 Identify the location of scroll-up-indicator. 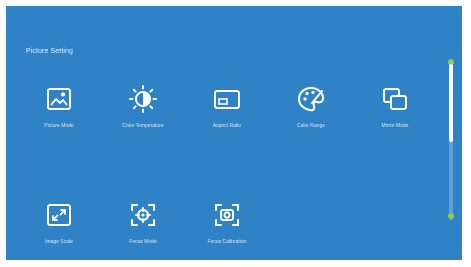
(451, 61).